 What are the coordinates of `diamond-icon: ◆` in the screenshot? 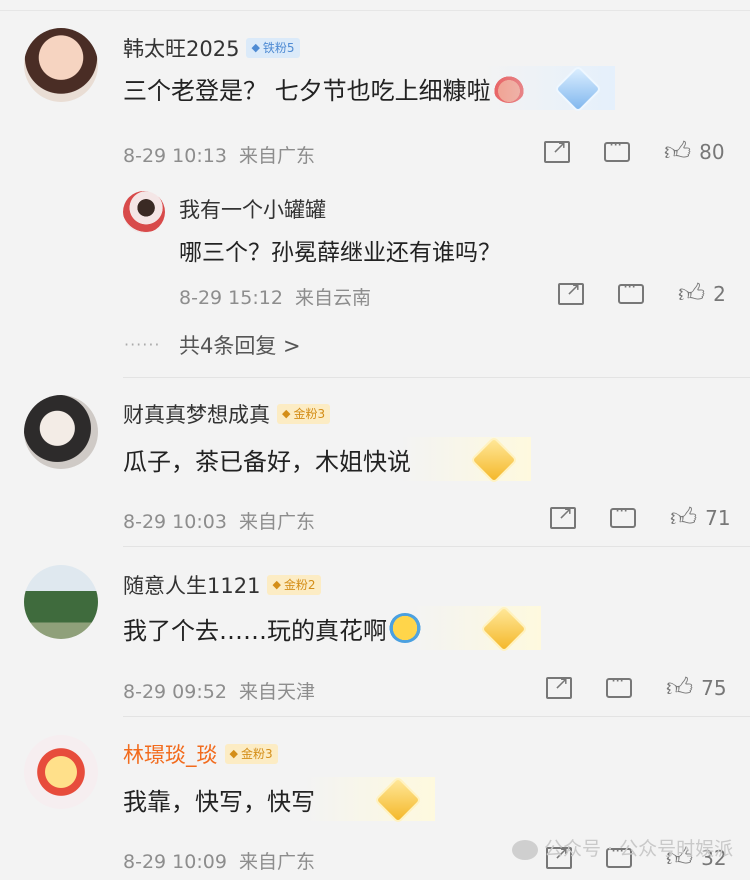 It's located at (255, 47).